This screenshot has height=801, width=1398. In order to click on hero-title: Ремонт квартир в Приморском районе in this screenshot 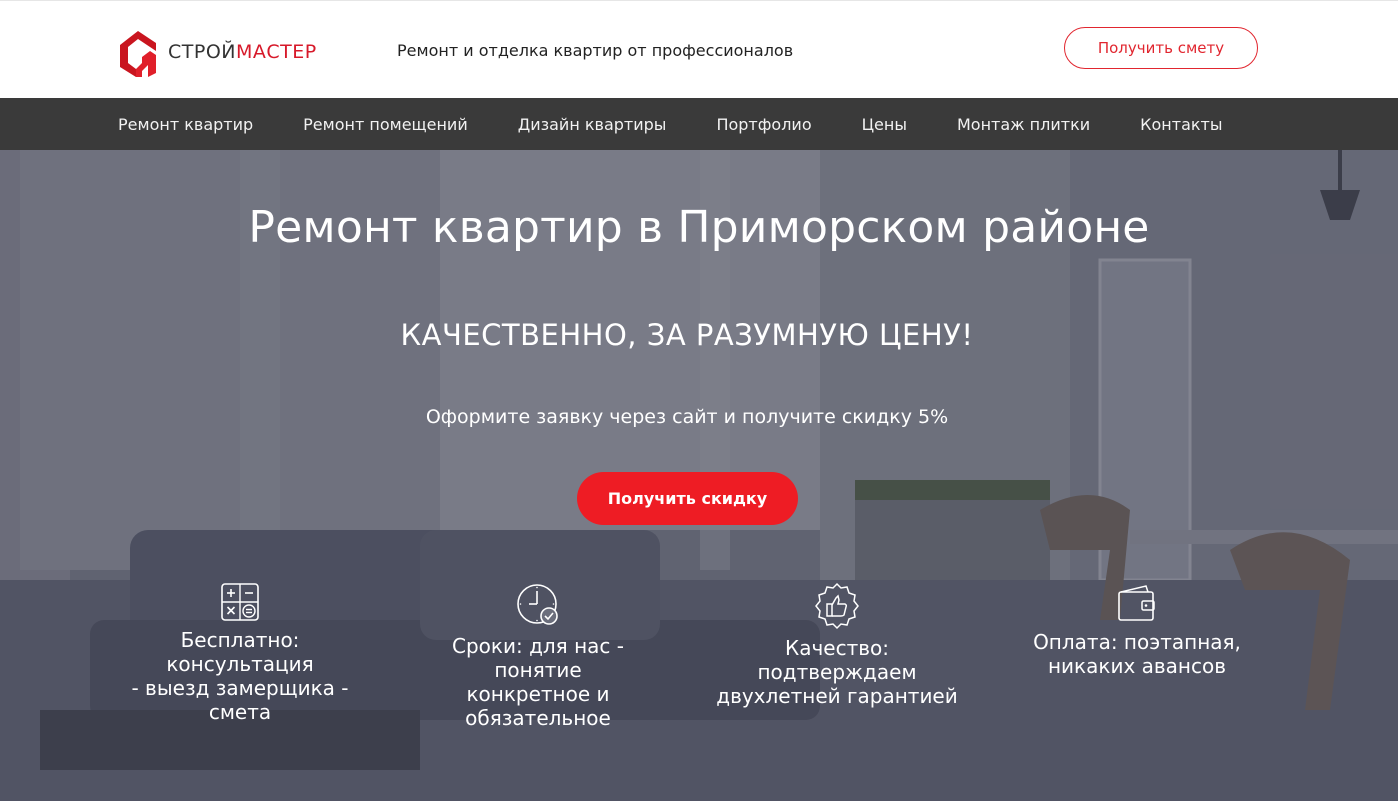, I will do `click(699, 227)`.